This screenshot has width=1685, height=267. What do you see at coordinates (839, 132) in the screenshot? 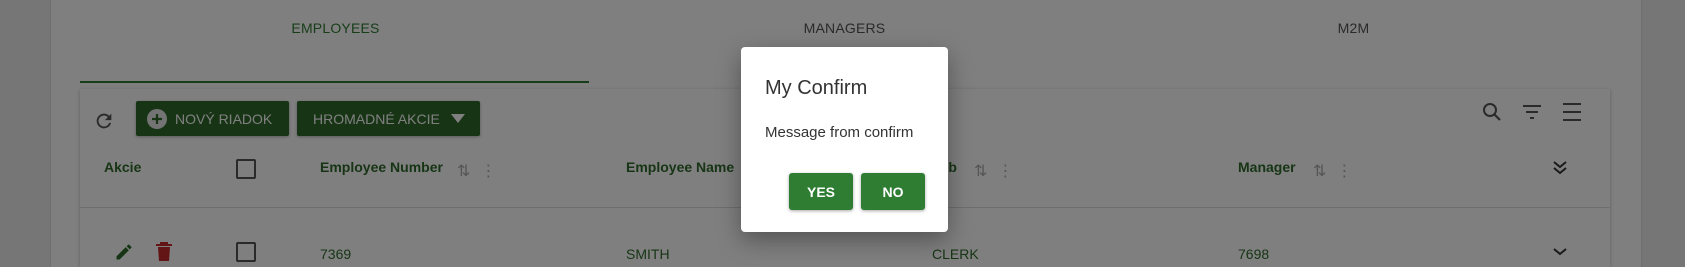
I see `dialog-message: Message from confirm` at bounding box center [839, 132].